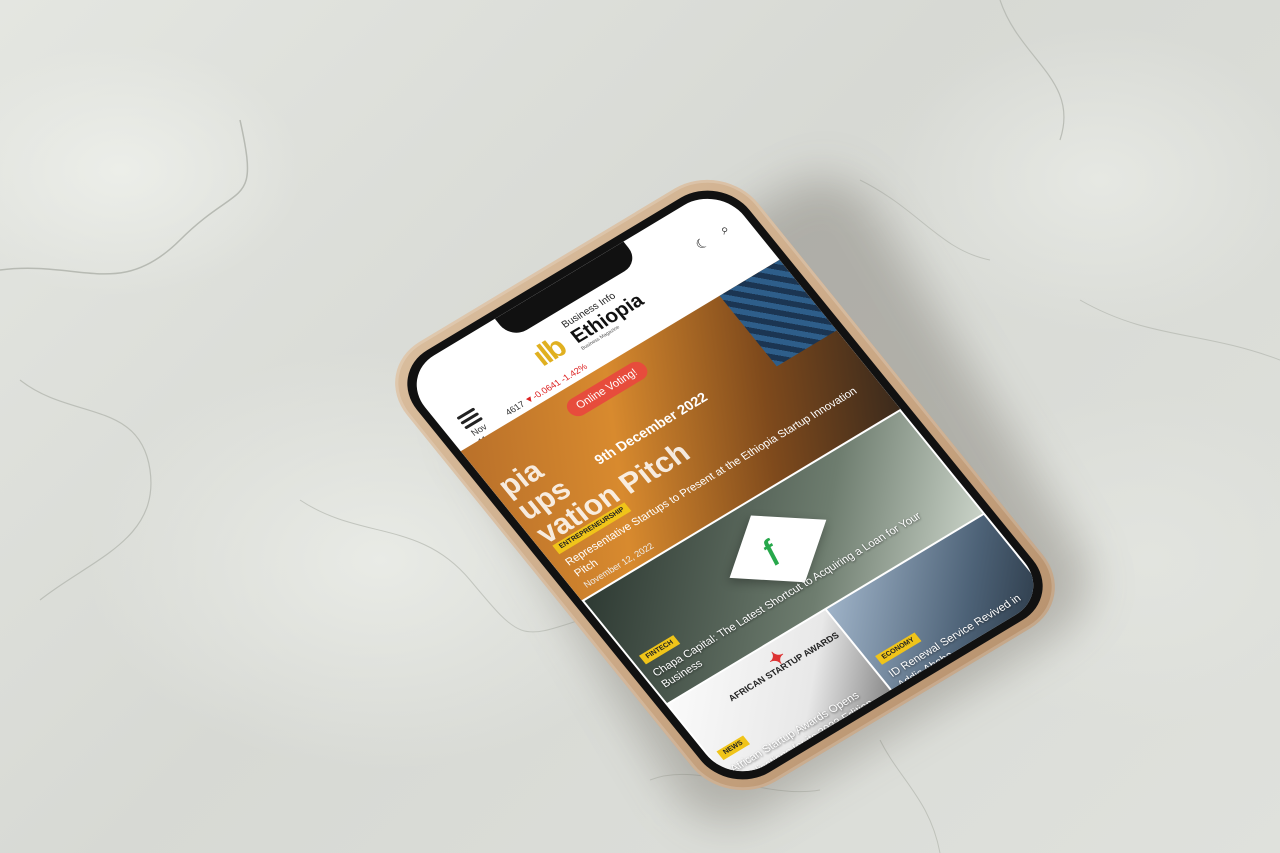 The width and height of the screenshot is (1280, 853). What do you see at coordinates (703, 244) in the screenshot?
I see `dark-mode-moon-icon: ☾` at bounding box center [703, 244].